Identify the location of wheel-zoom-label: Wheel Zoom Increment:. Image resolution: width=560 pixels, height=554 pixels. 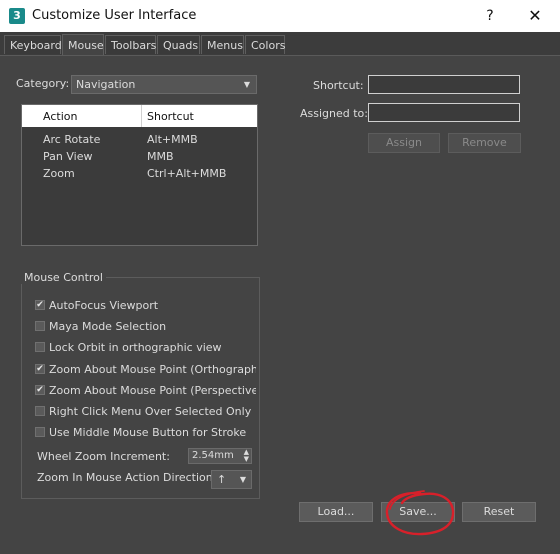
(103, 456).